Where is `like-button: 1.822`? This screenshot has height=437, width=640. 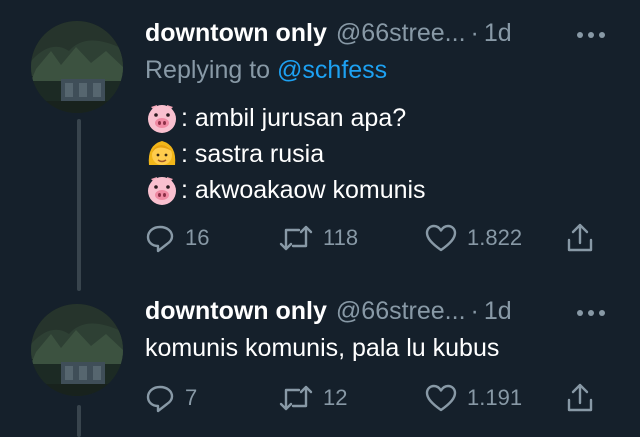 like-button: 1.822 is located at coordinates (473, 238).